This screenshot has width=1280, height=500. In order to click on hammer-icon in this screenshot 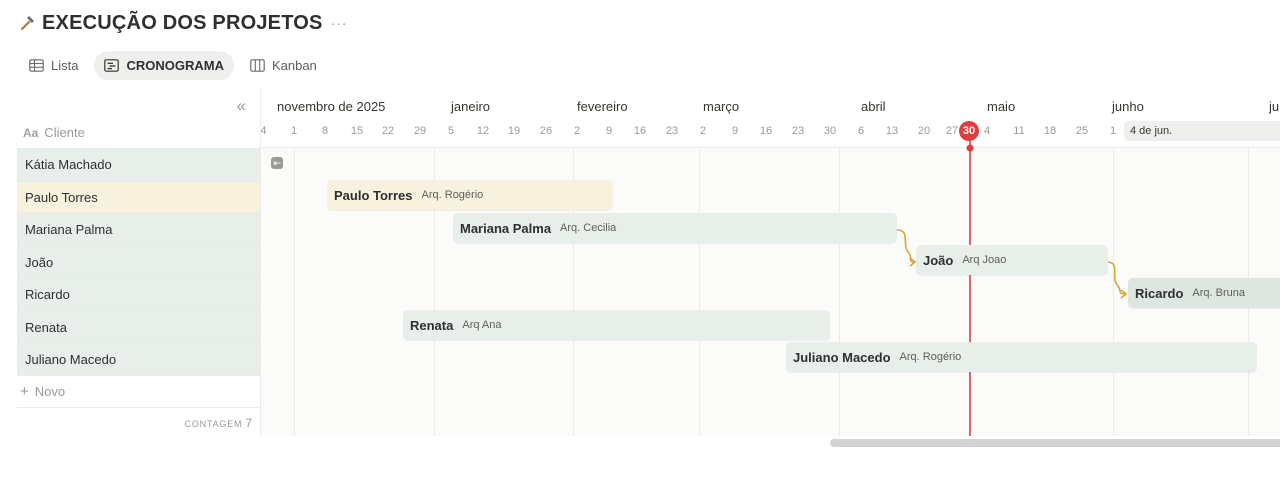, I will do `click(27, 23)`.